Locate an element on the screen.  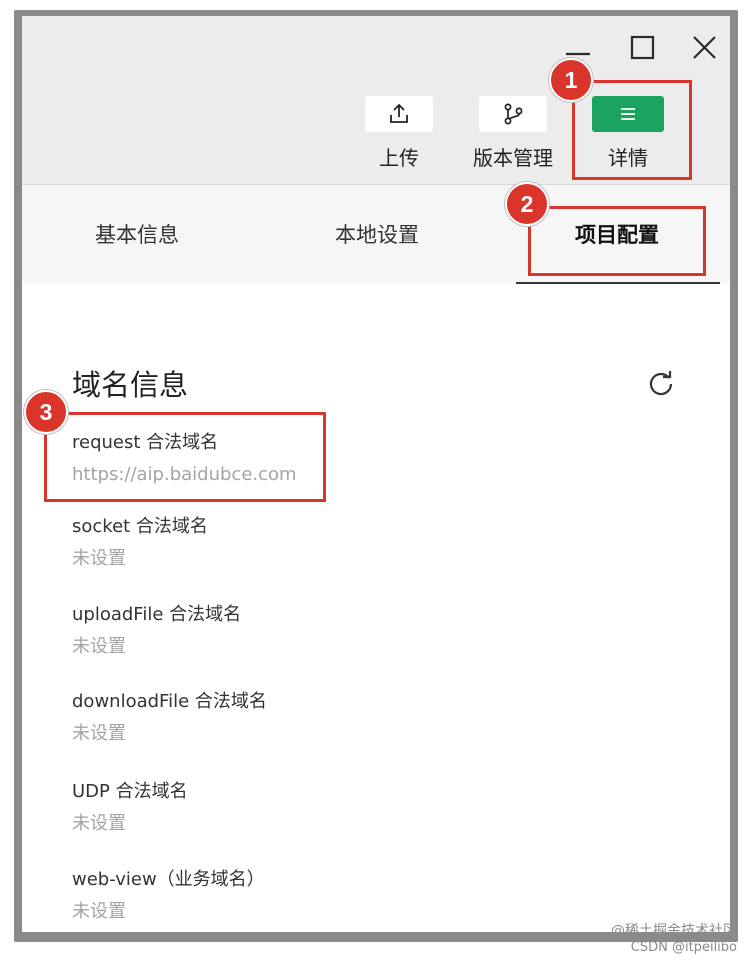
annotation-badge-1: 1 is located at coordinates (571, 80).